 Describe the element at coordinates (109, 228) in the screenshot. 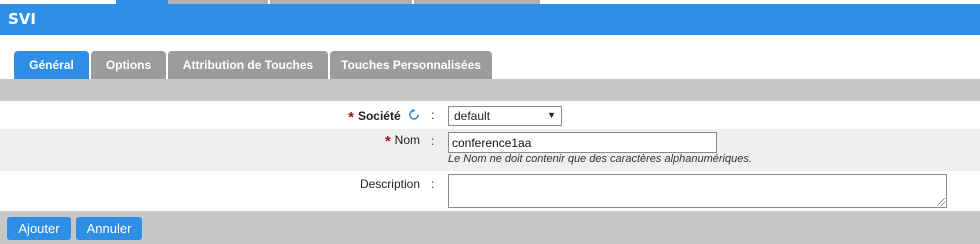

I see `annuler-button: Annuler` at that location.